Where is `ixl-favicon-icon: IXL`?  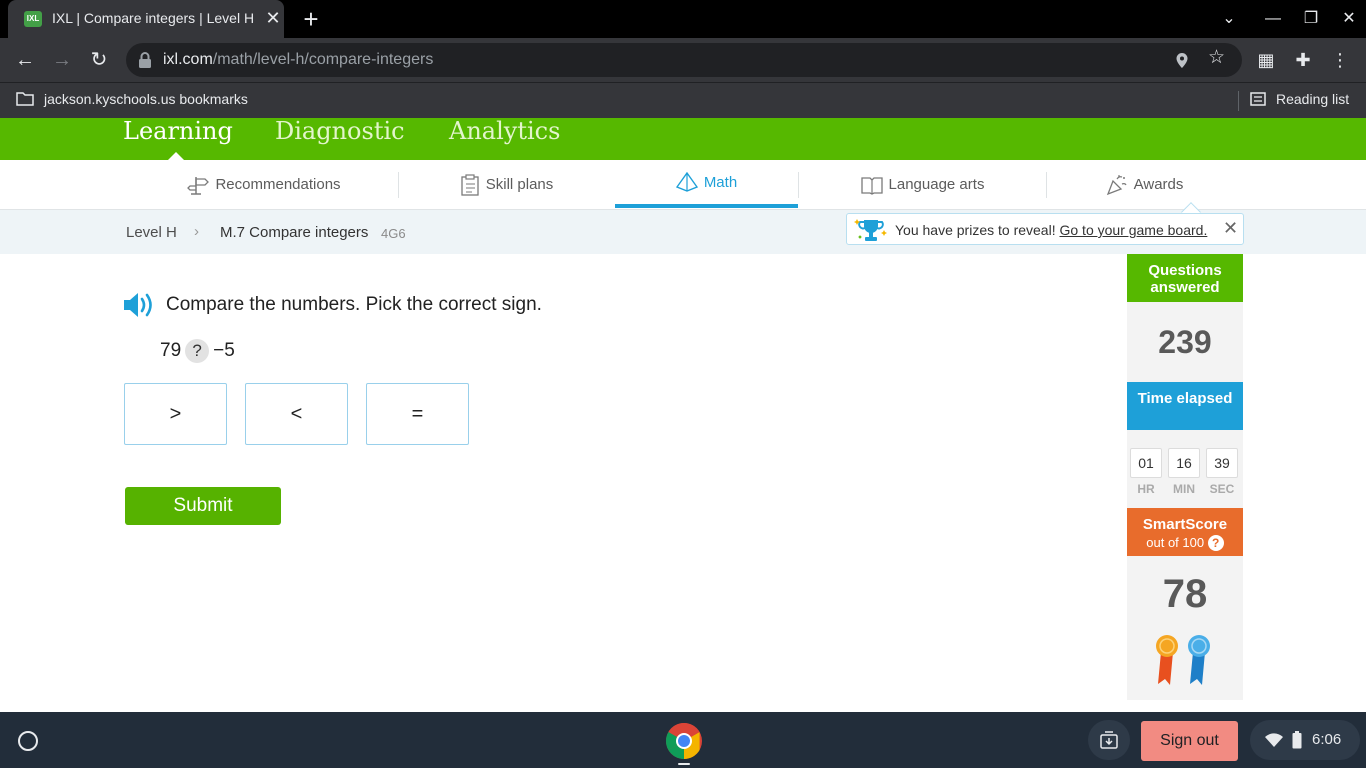
ixl-favicon-icon: IXL is located at coordinates (33, 19).